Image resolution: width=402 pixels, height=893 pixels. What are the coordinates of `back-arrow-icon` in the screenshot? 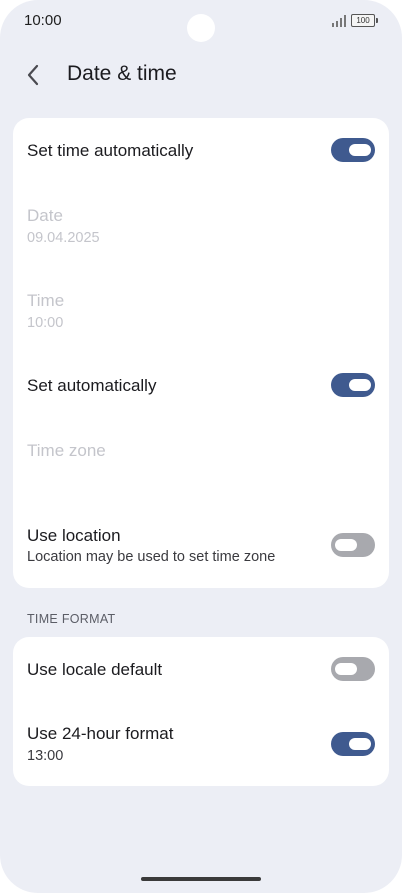 It's located at (33, 75).